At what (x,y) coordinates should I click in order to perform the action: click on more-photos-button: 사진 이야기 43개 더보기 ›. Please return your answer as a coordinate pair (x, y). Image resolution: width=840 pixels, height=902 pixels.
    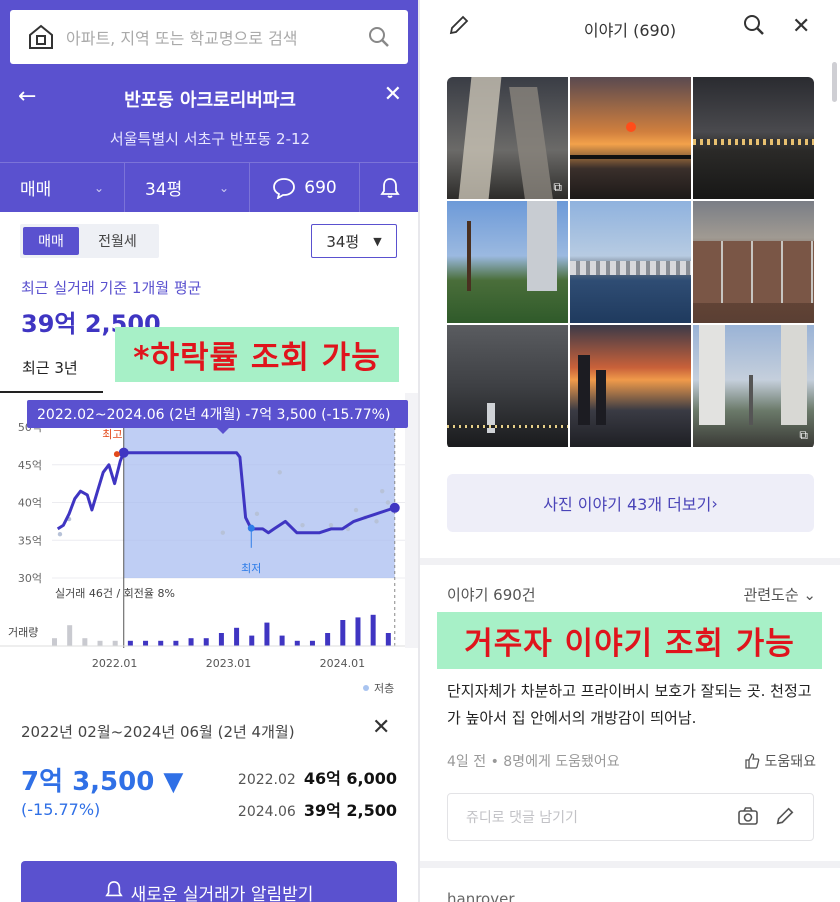
    Looking at the image, I should click on (630, 503).